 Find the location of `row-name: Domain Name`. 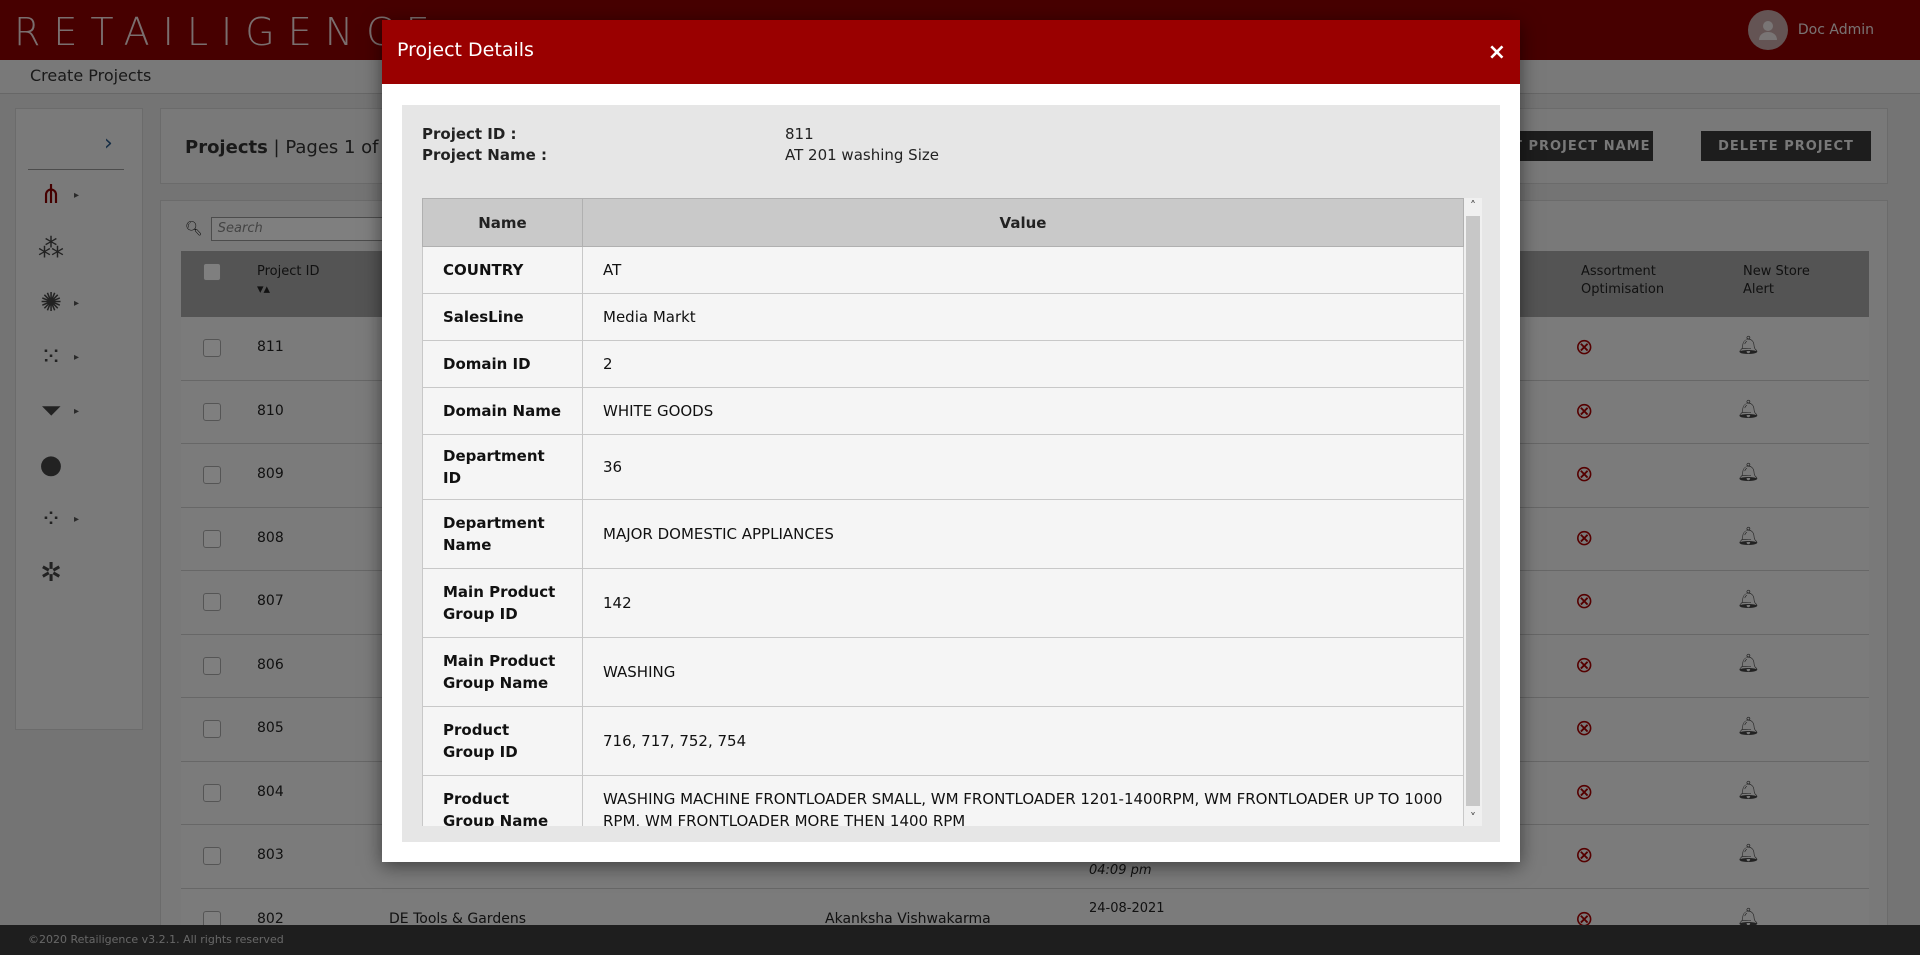

row-name: Domain Name is located at coordinates (502, 411).